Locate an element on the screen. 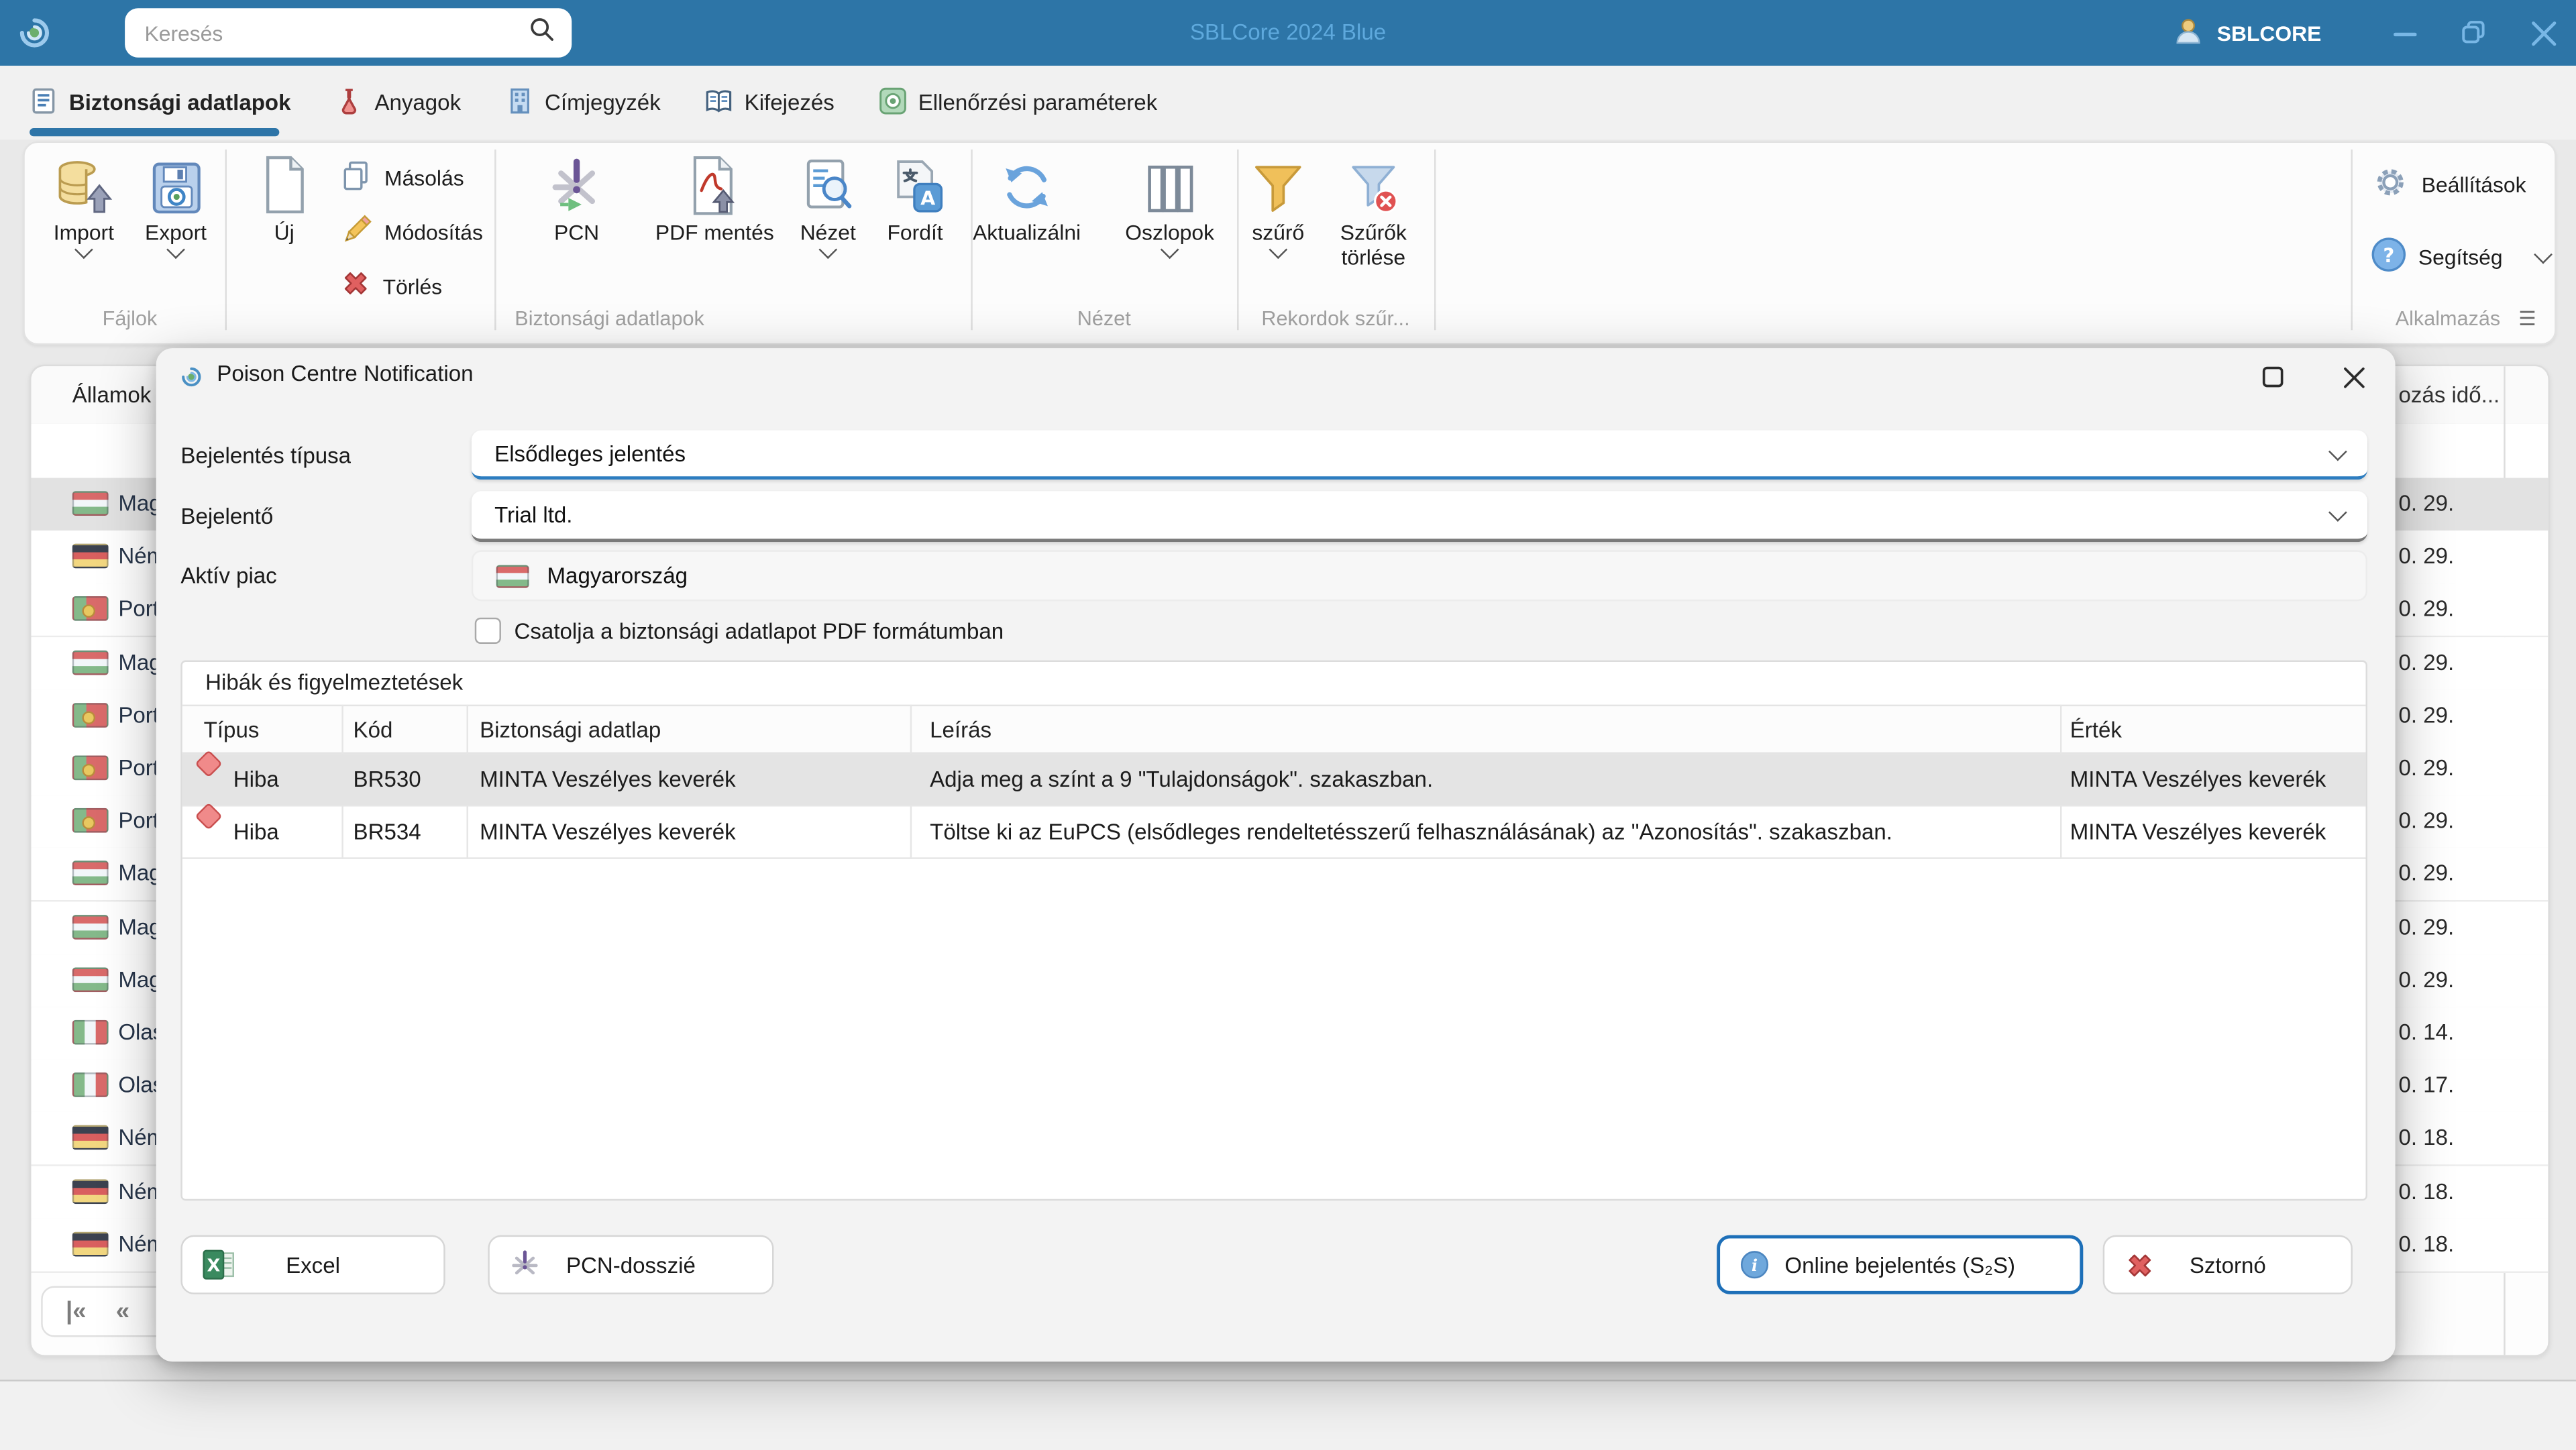  import-button: Import is located at coordinates (83, 205).